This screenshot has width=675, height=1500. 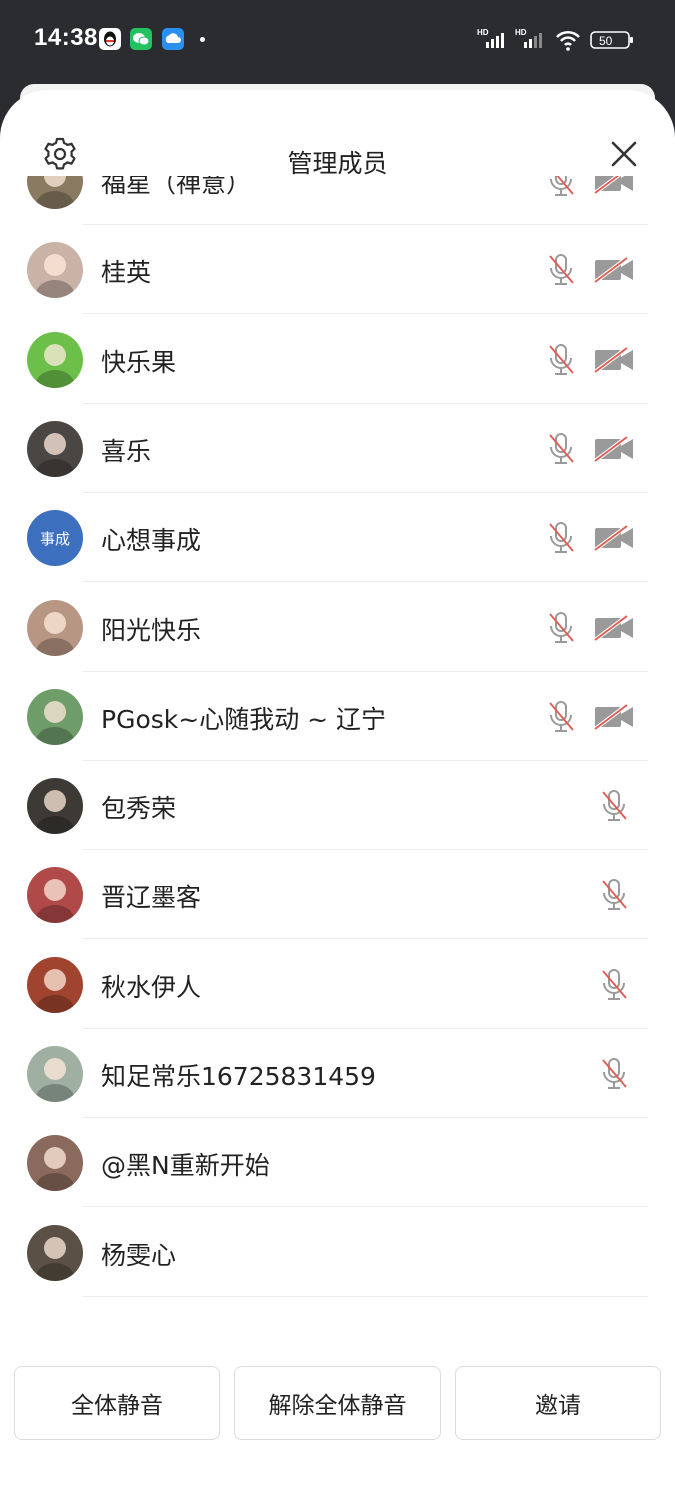 I want to click on row-divider, so click(x=365, y=1296).